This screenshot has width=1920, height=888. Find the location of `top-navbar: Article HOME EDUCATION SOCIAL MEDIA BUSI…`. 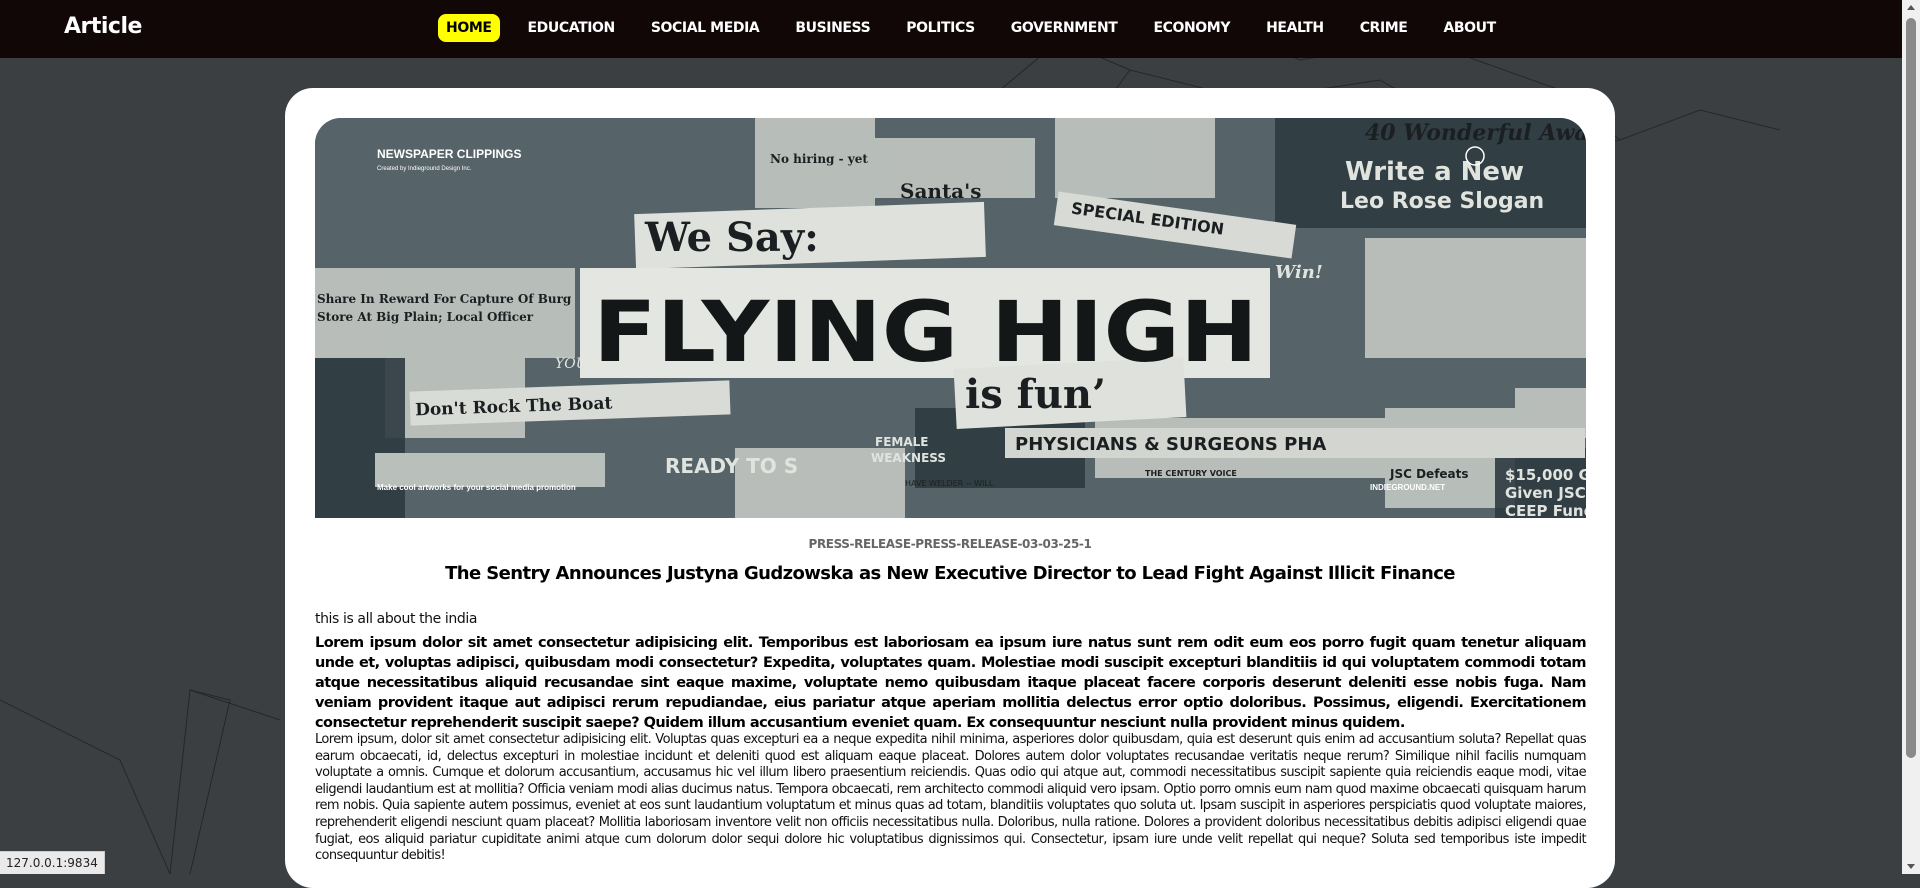

top-navbar: Article HOME EDUCATION SOCIAL MEDIA BUSI… is located at coordinates (951, 29).